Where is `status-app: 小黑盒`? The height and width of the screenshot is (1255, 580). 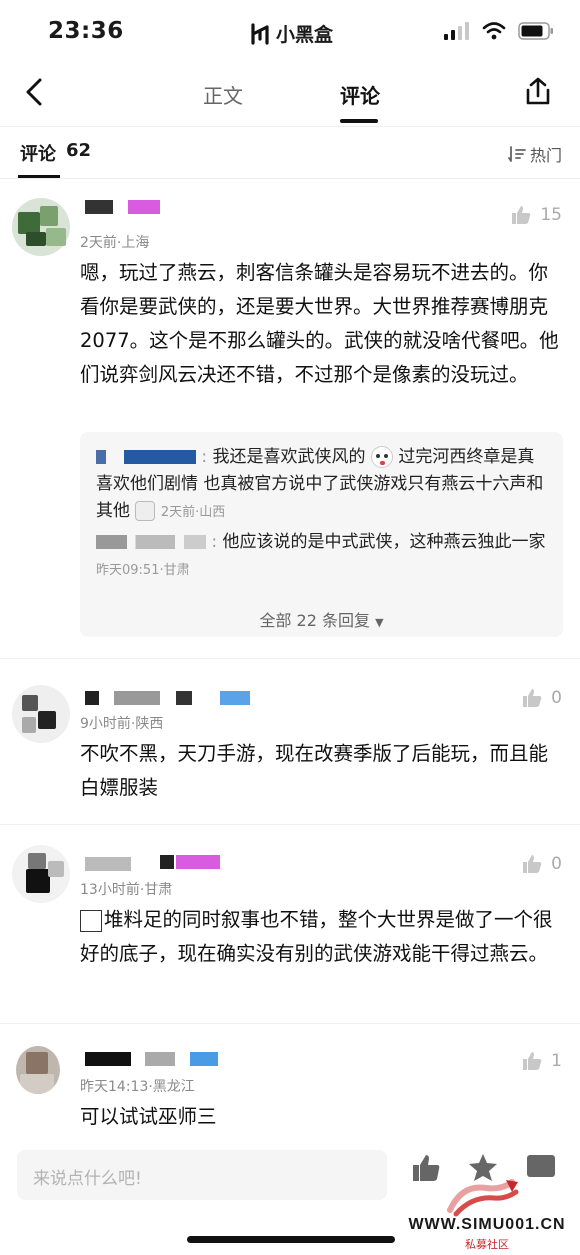 status-app: 小黑盒 is located at coordinates (291, 33).